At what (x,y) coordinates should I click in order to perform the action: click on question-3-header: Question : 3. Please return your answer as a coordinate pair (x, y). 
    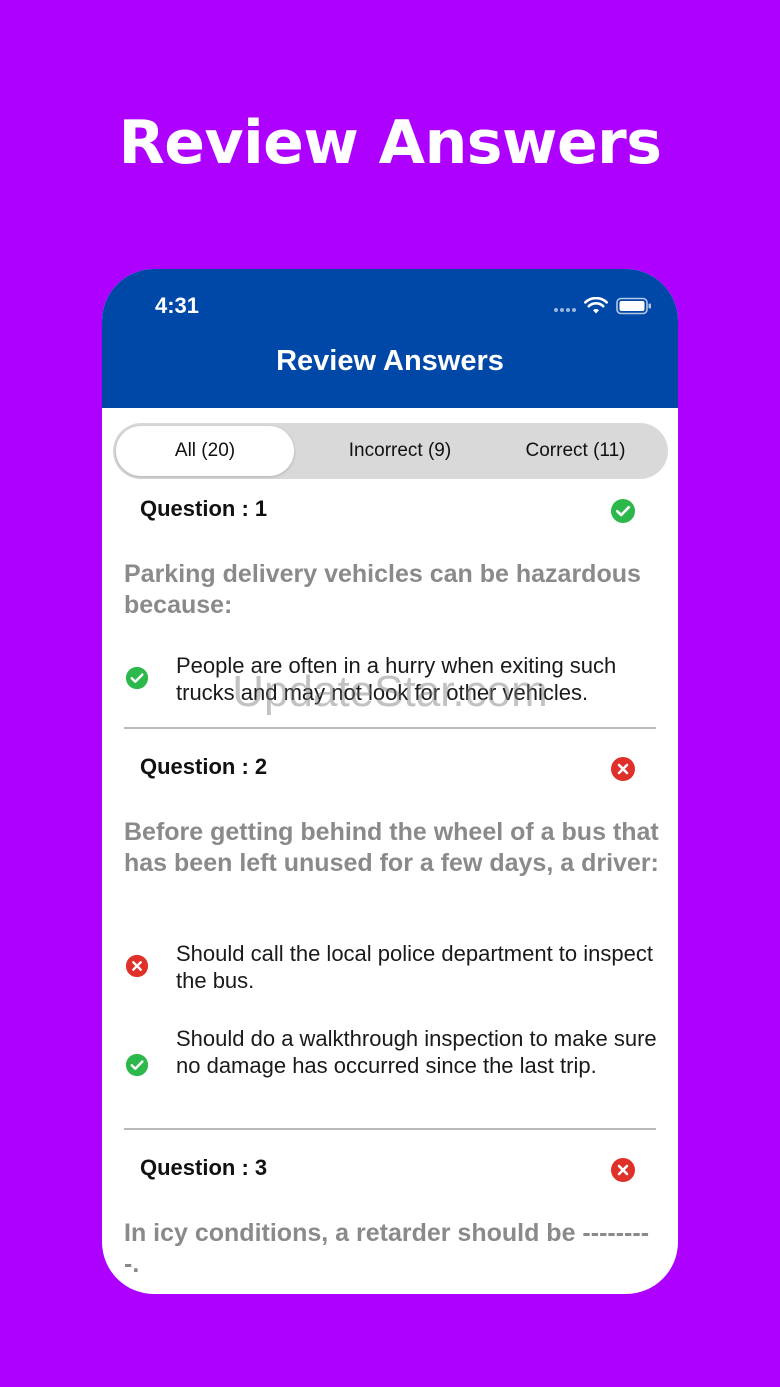
    Looking at the image, I should click on (204, 1167).